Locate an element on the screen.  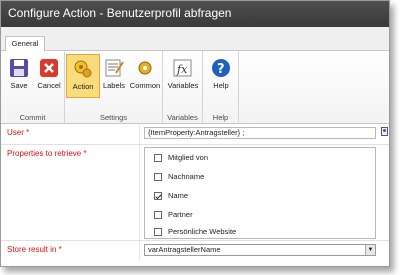
variables-label: Variables is located at coordinates (183, 85).